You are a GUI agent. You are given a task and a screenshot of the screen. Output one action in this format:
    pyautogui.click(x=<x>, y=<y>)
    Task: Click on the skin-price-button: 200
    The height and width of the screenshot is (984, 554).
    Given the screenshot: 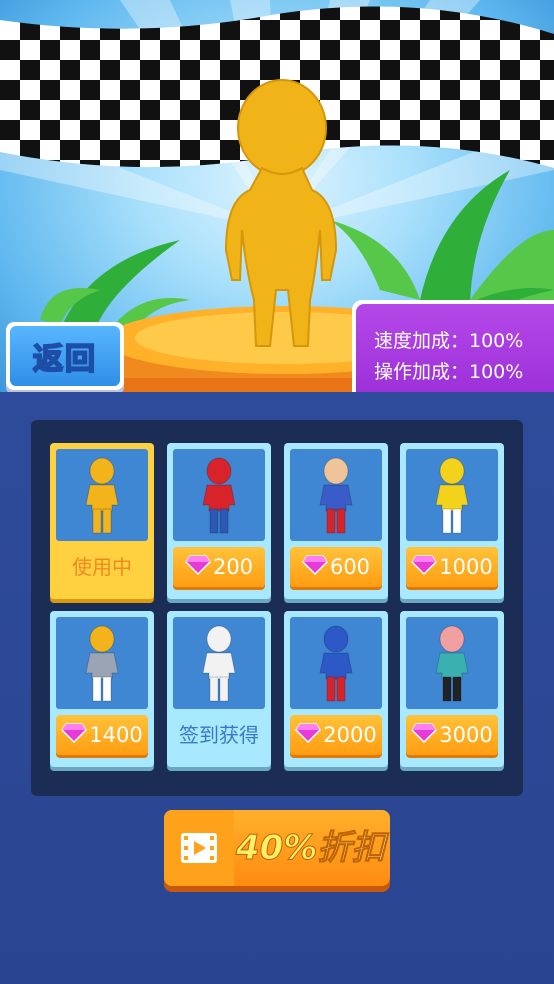 What is the action you would take?
    pyautogui.click(x=219, y=567)
    